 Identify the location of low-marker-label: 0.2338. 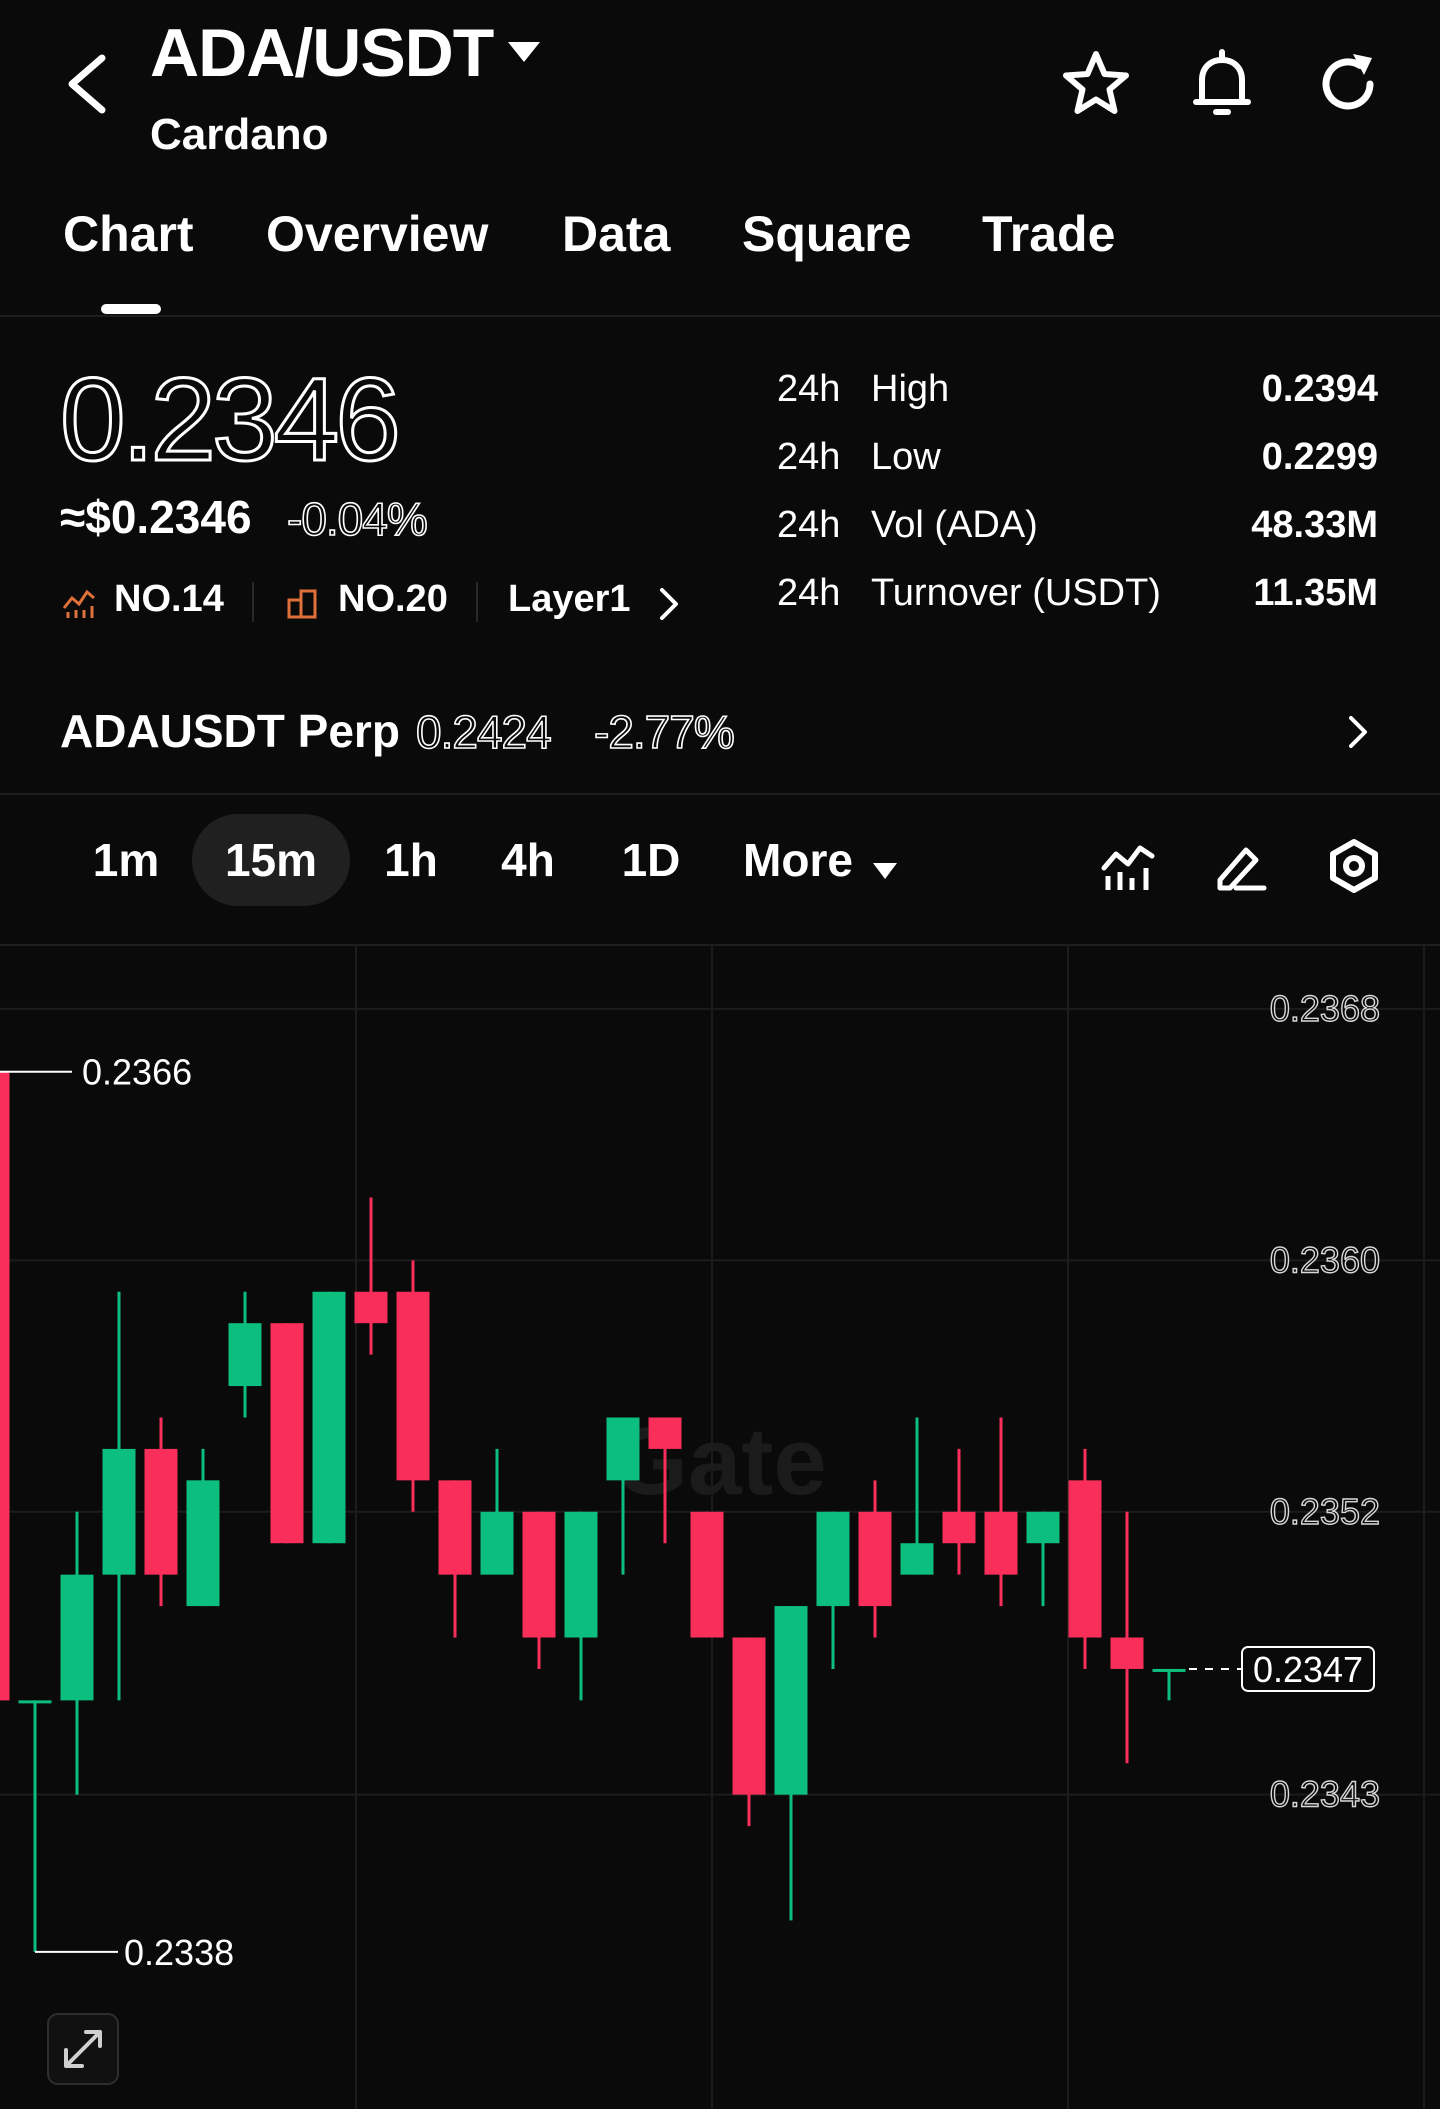
(179, 1952).